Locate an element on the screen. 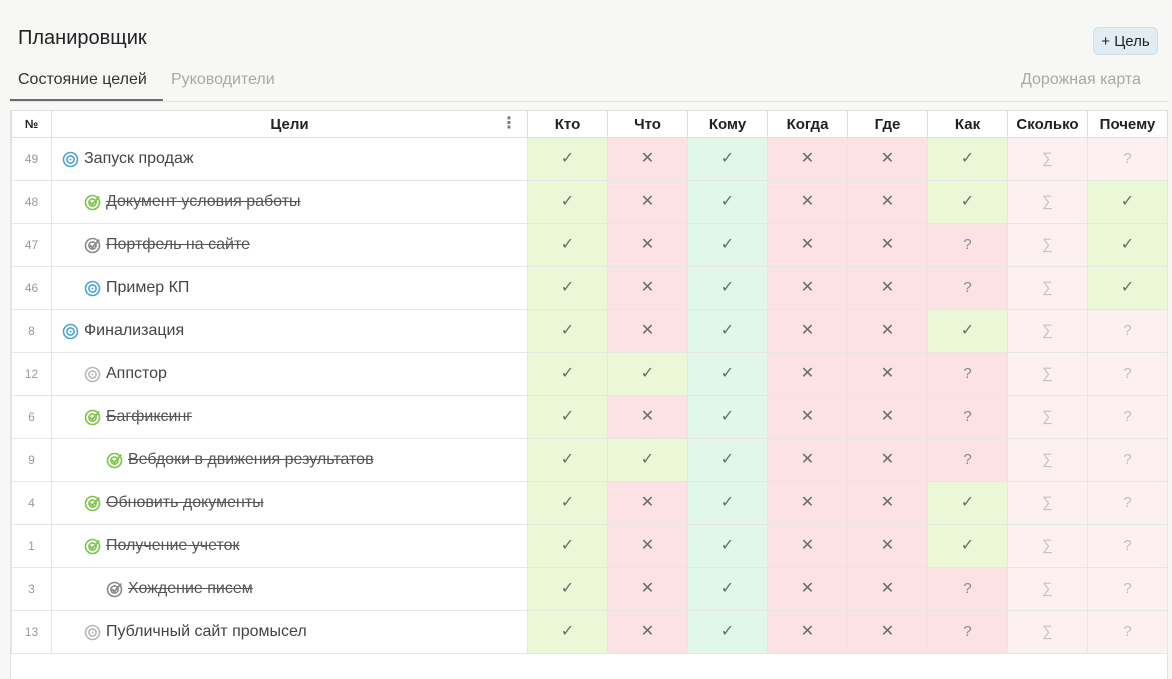  column-header-to-whom: Кому is located at coordinates (727, 124).